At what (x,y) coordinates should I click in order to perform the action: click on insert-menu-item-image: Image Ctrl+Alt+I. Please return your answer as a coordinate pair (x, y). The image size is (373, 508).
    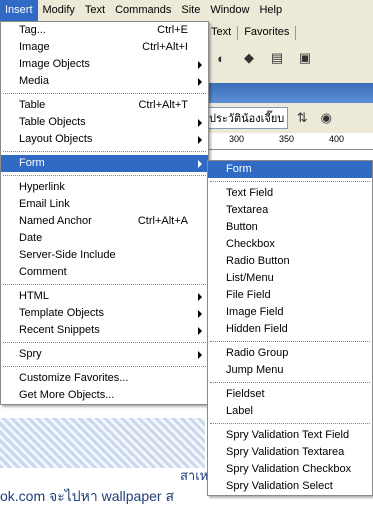
    Looking at the image, I should click on (104, 47).